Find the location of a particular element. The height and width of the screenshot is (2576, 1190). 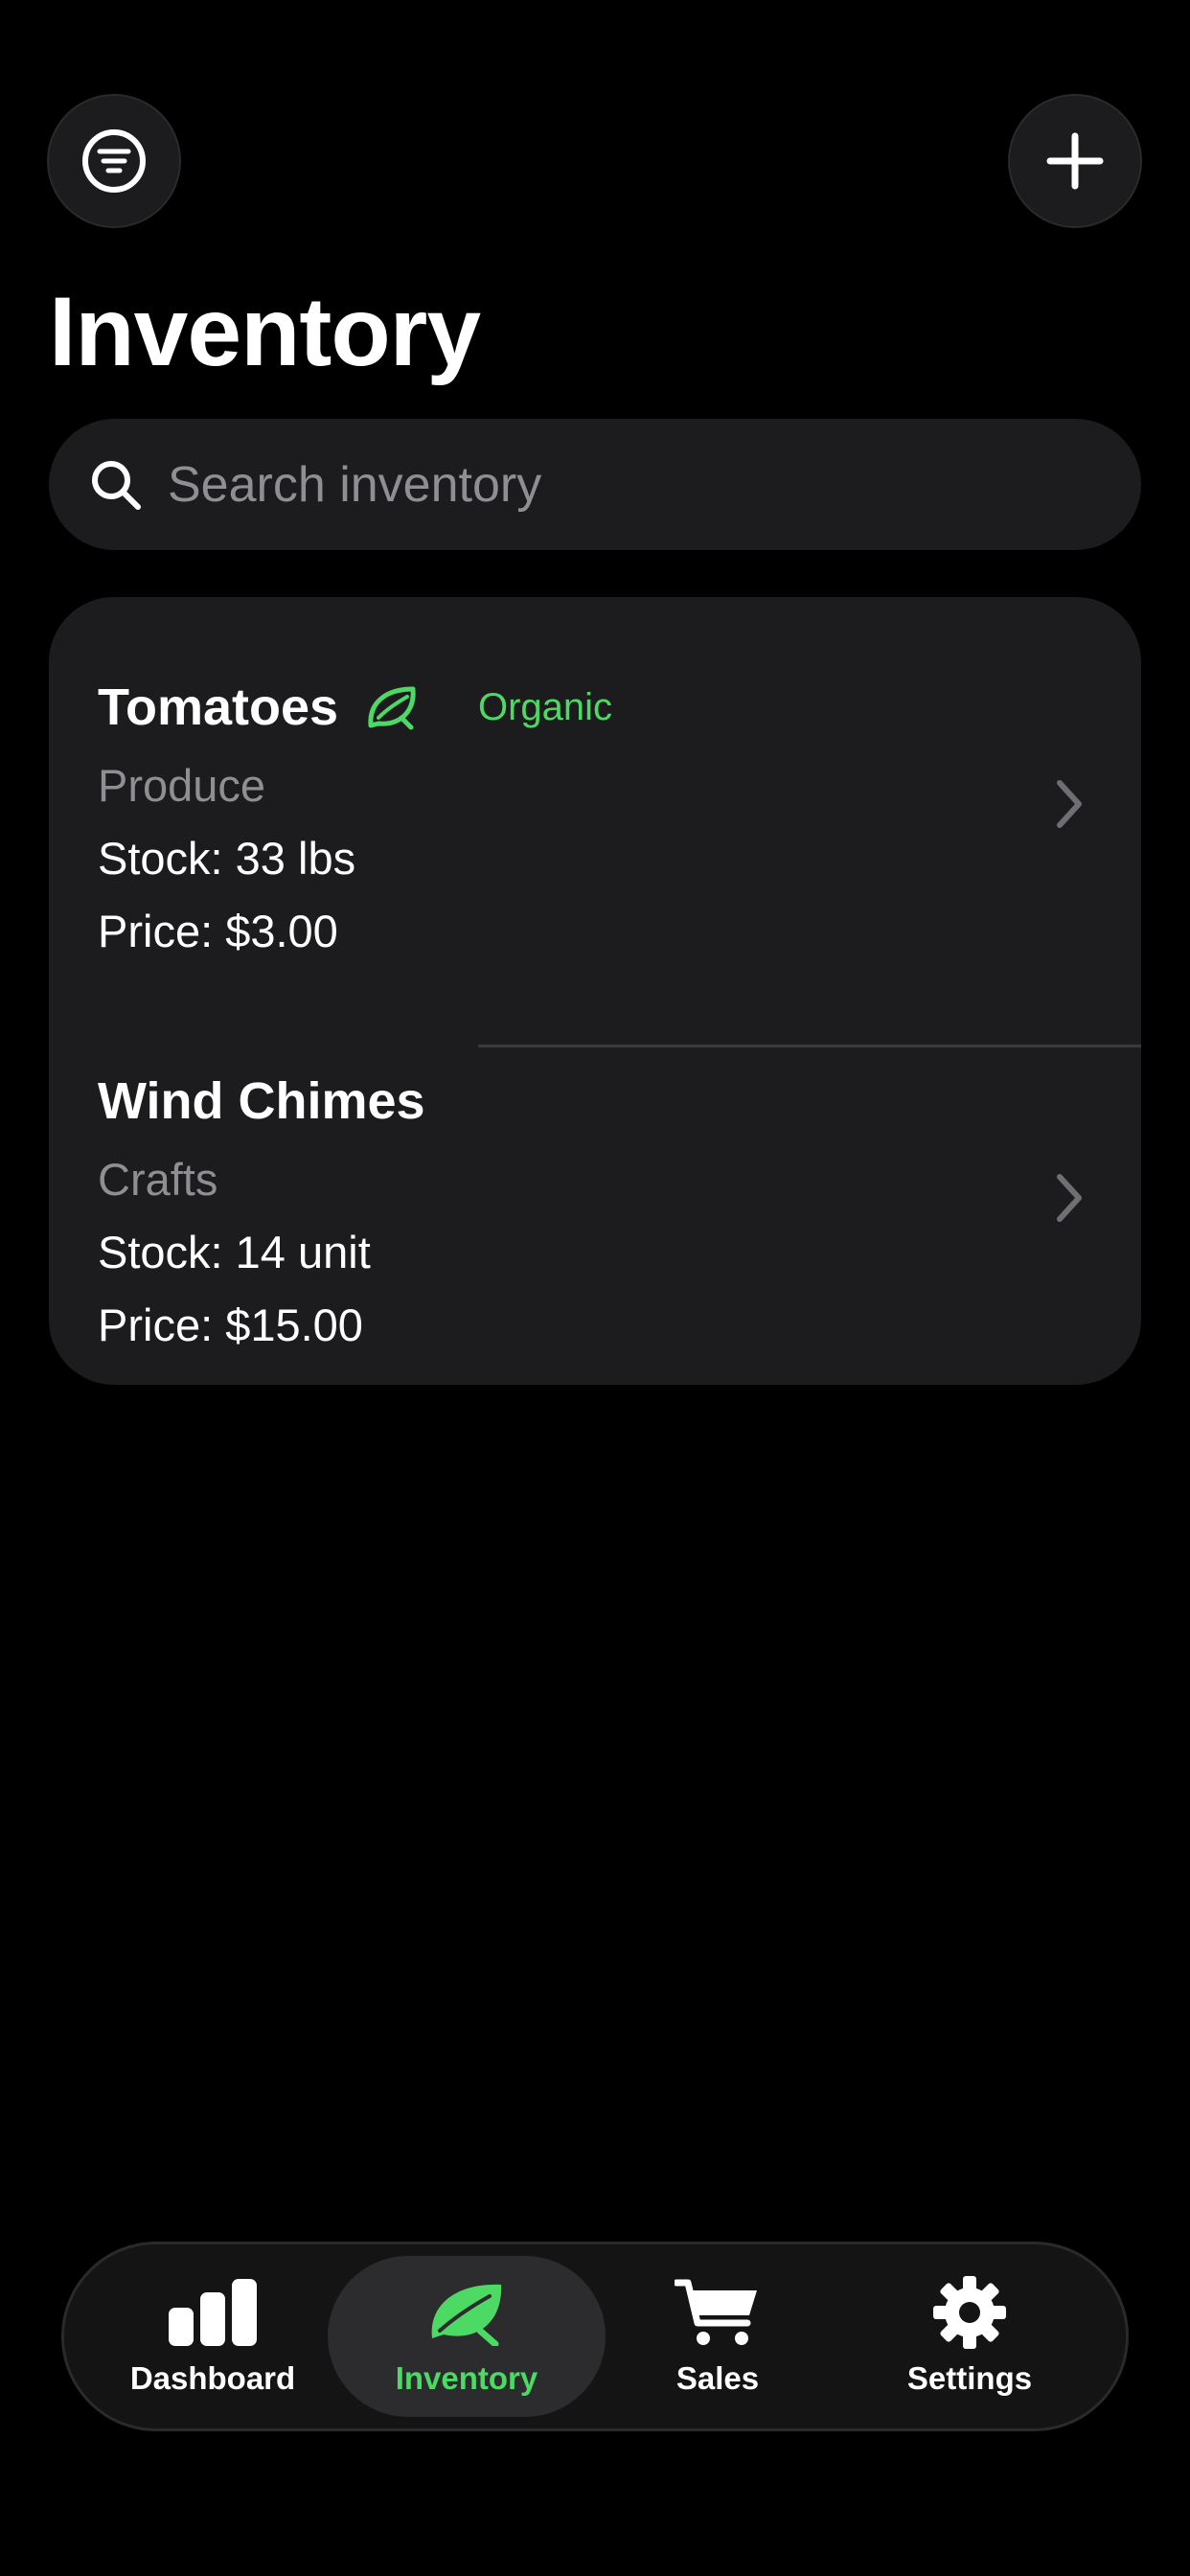

item-name: Tomatoes is located at coordinates (218, 707).